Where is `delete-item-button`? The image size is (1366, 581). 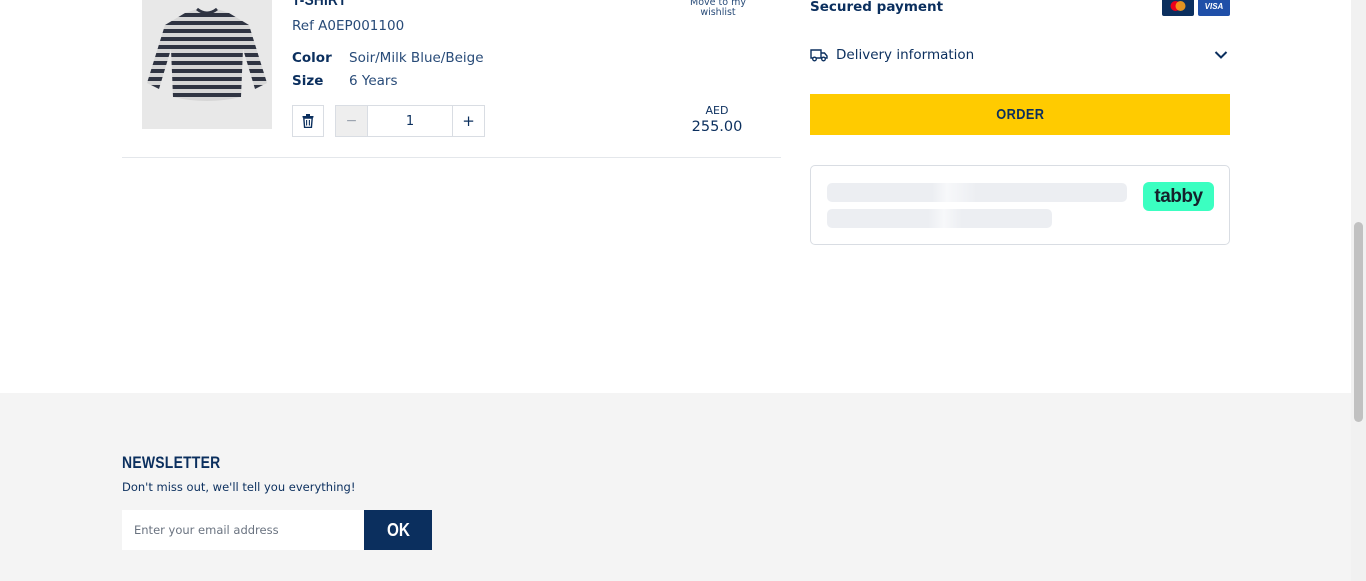 delete-item-button is located at coordinates (308, 121).